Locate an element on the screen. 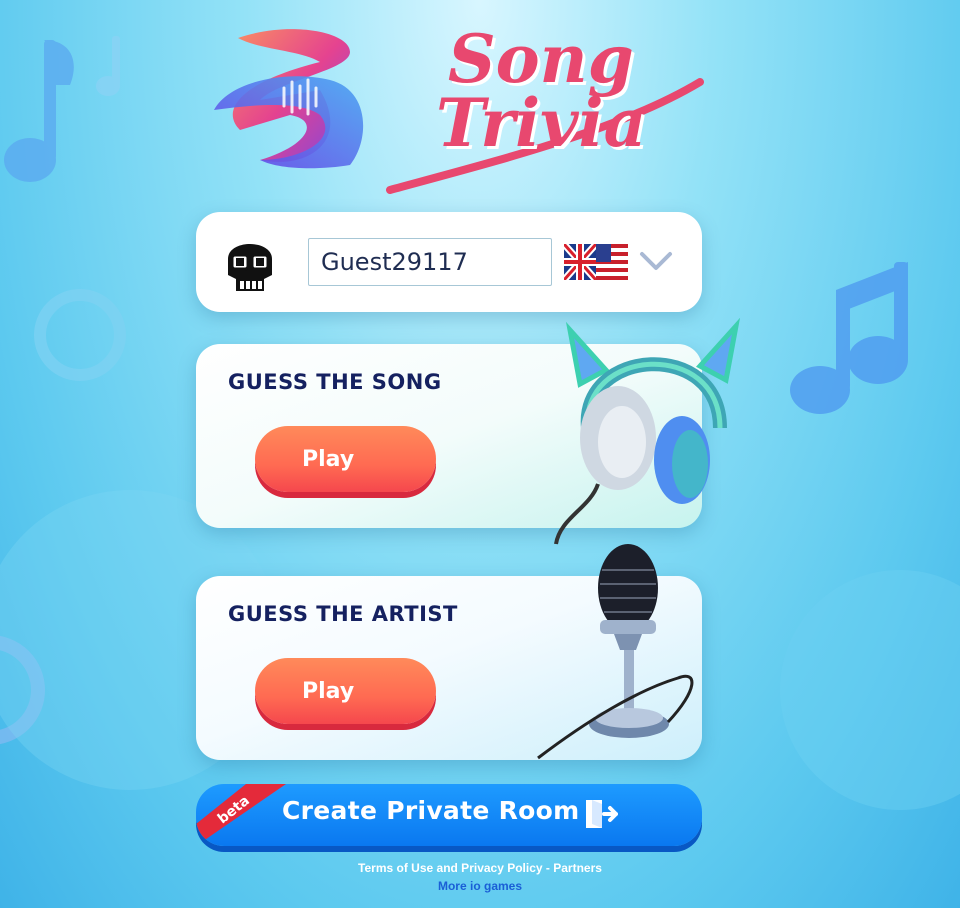 The width and height of the screenshot is (960, 908). more-io-games-link: More io games is located at coordinates (480, 886).